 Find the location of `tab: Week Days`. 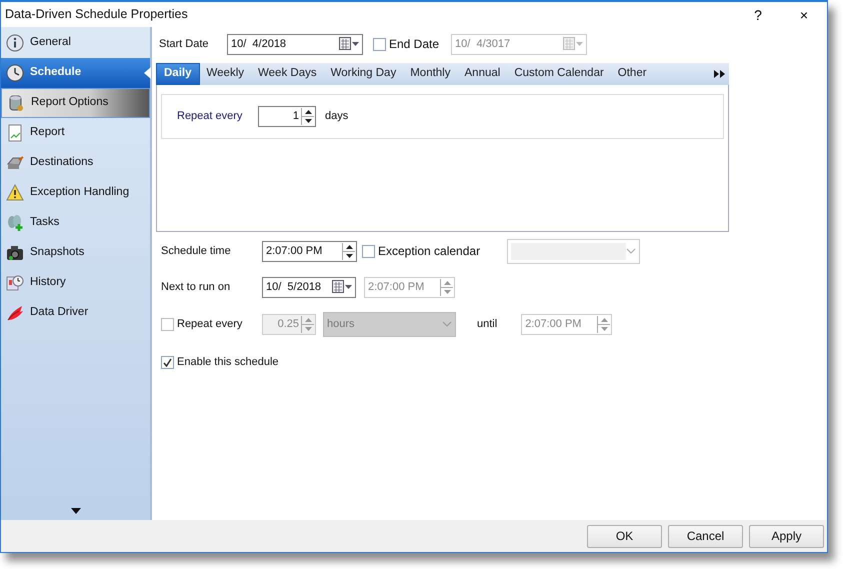

tab: Week Days is located at coordinates (287, 74).